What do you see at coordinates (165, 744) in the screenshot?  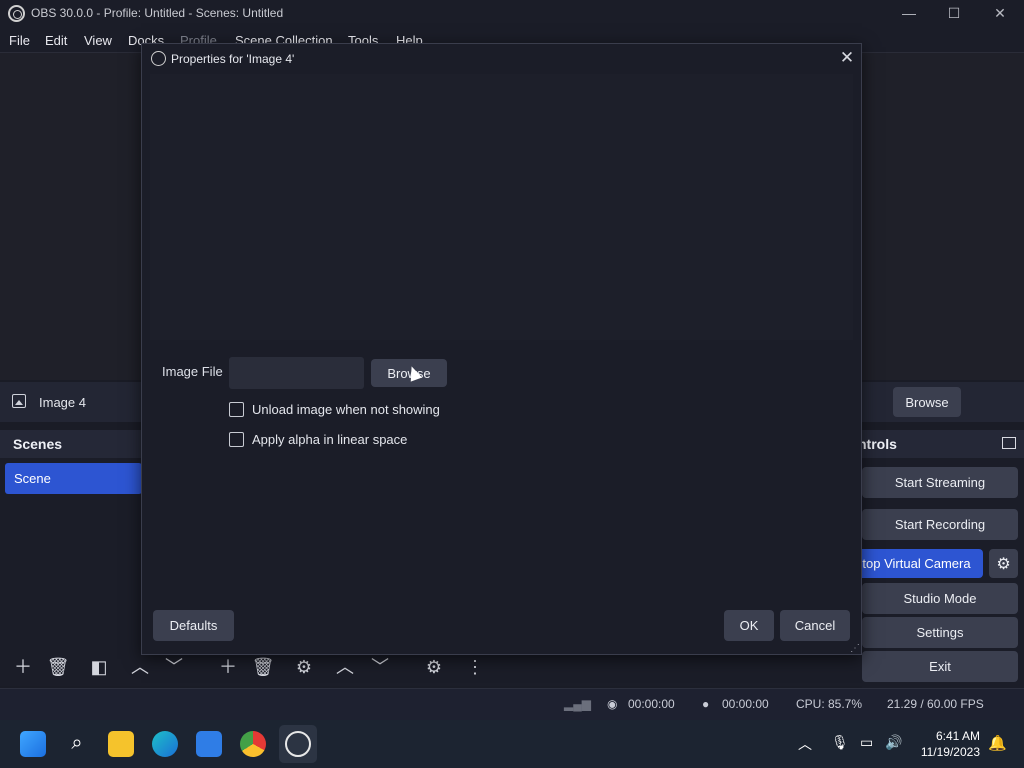 I see `edge-icon` at bounding box center [165, 744].